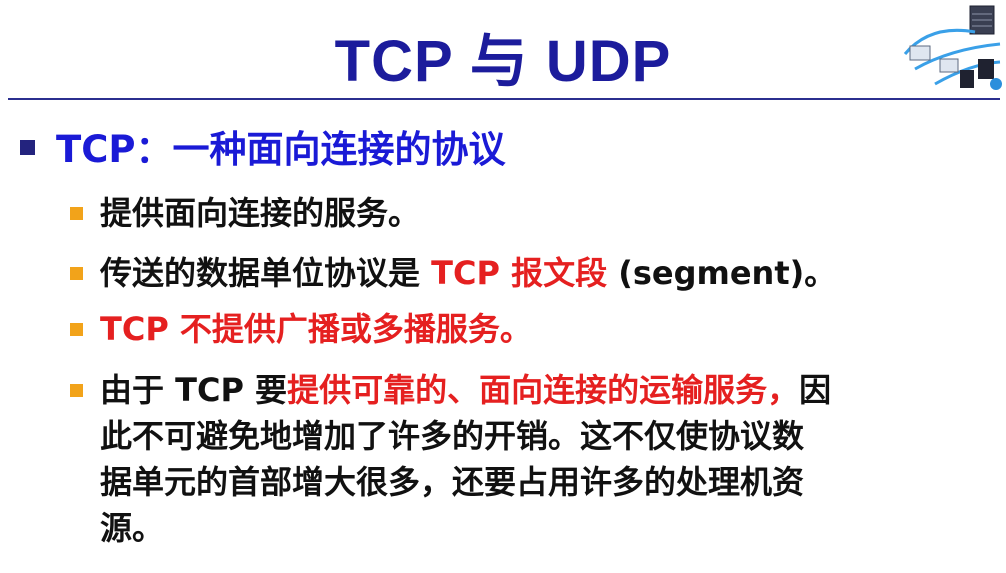 The image size is (1006, 573). Describe the element at coordinates (504, 99) in the screenshot. I see `title-divider` at that location.